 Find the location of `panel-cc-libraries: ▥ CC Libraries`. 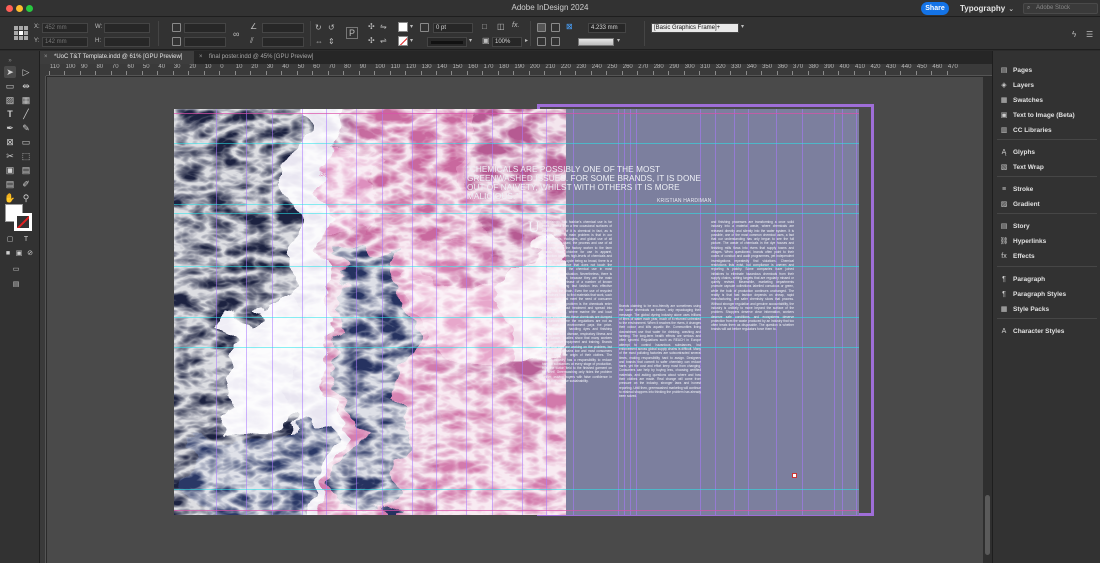

panel-cc-libraries: ▥ CC Libraries is located at coordinates (1046, 130).